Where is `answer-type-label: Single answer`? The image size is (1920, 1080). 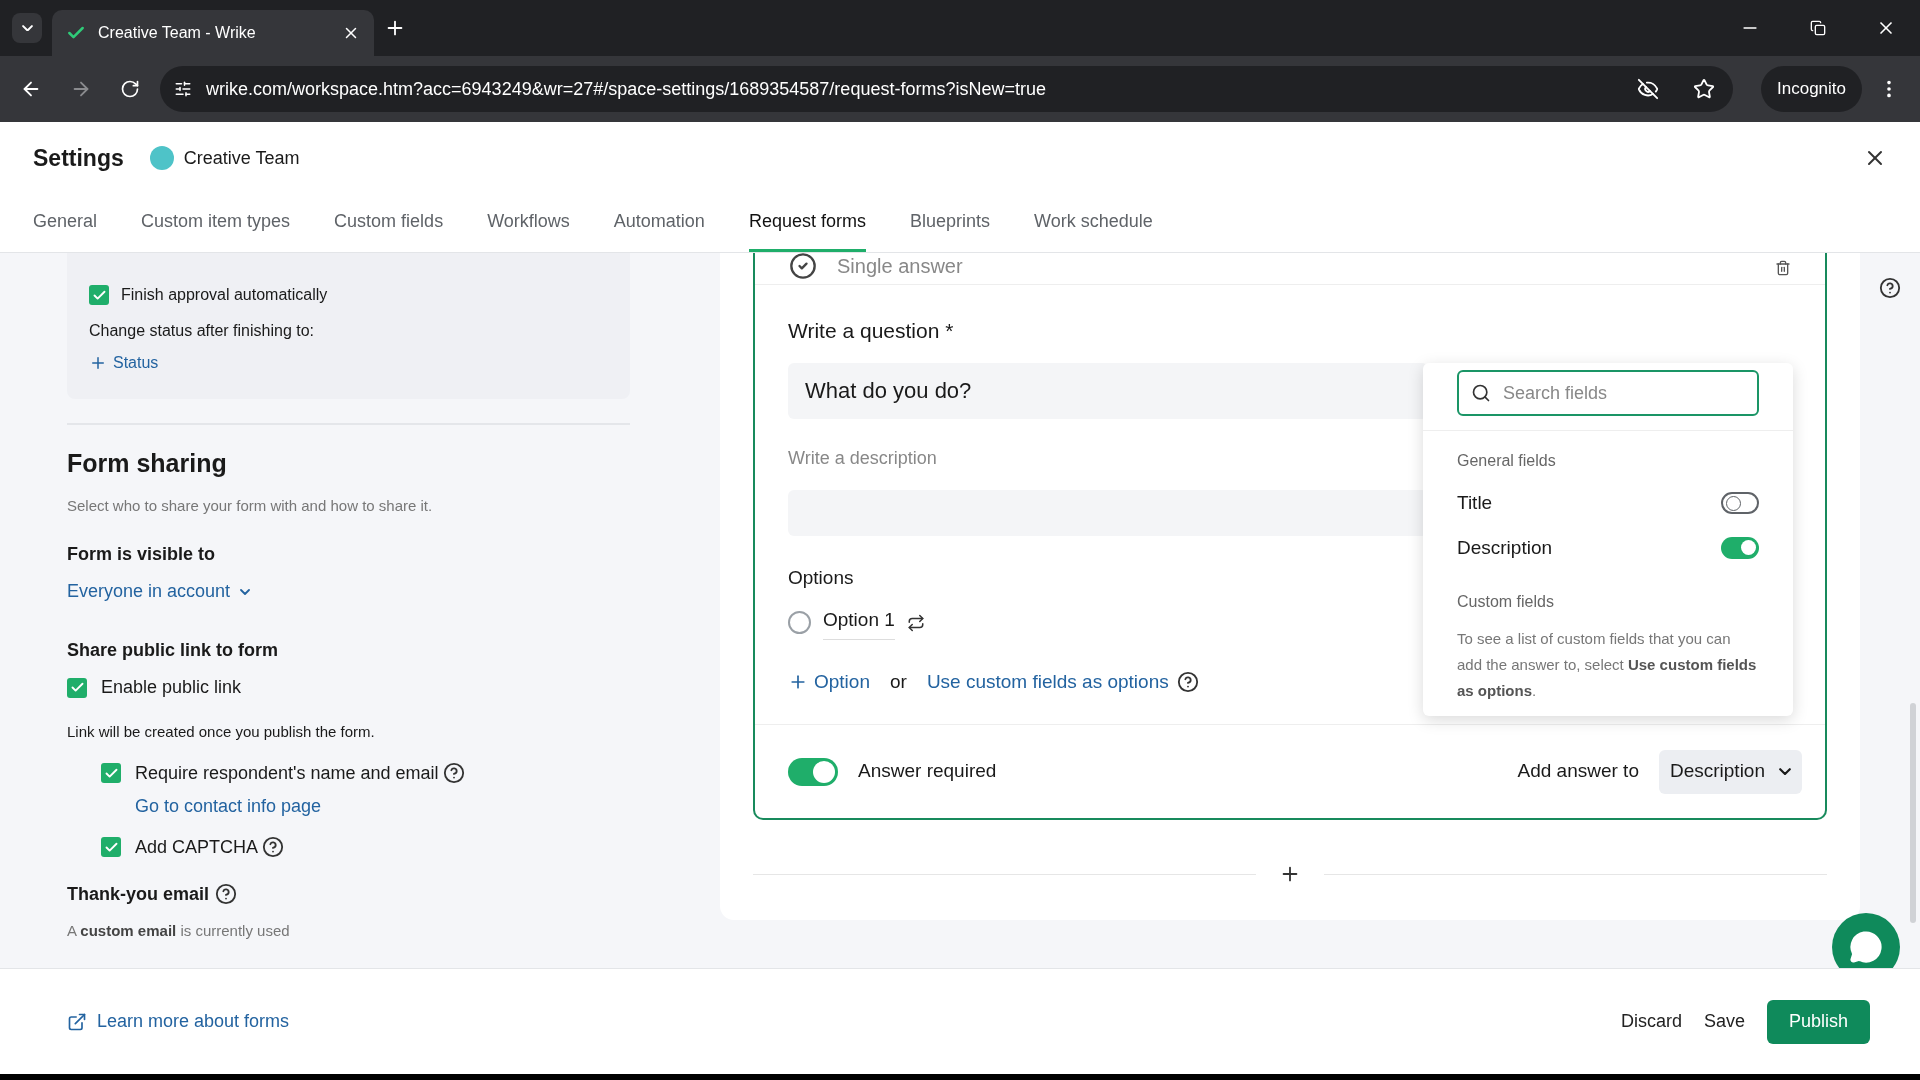
answer-type-label: Single answer is located at coordinates (900, 266).